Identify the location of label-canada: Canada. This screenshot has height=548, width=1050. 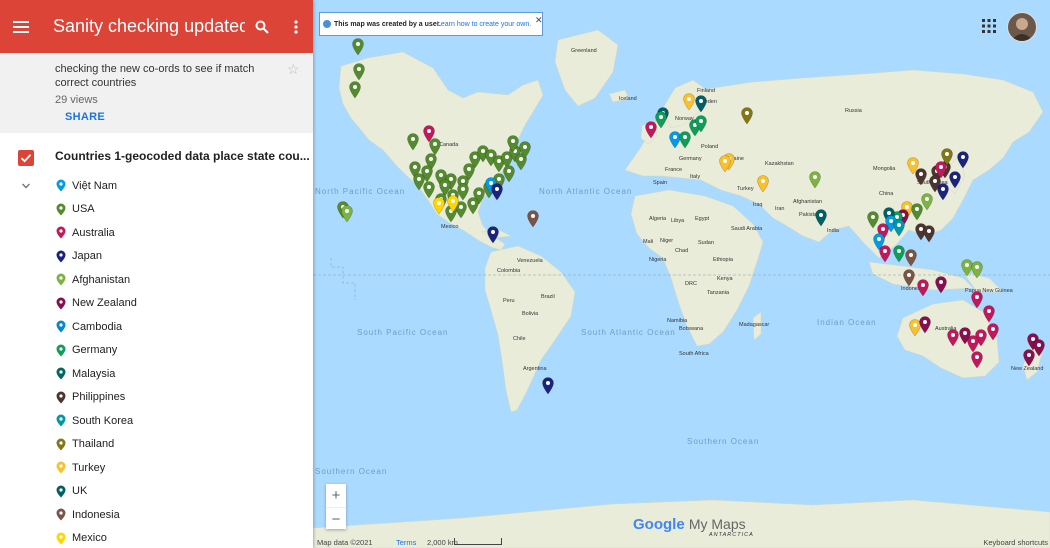
(449, 145).